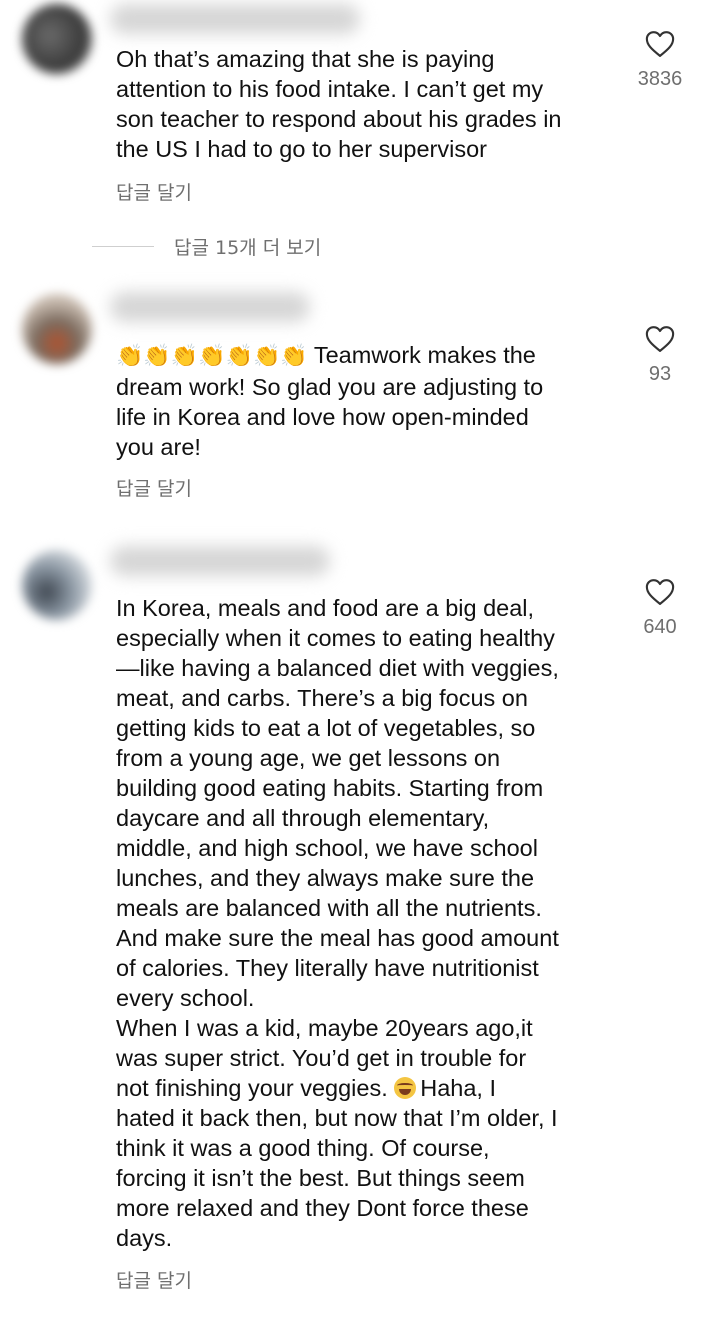 The image size is (712, 1320). What do you see at coordinates (660, 355) in the screenshot?
I see `like-column: 93` at bounding box center [660, 355].